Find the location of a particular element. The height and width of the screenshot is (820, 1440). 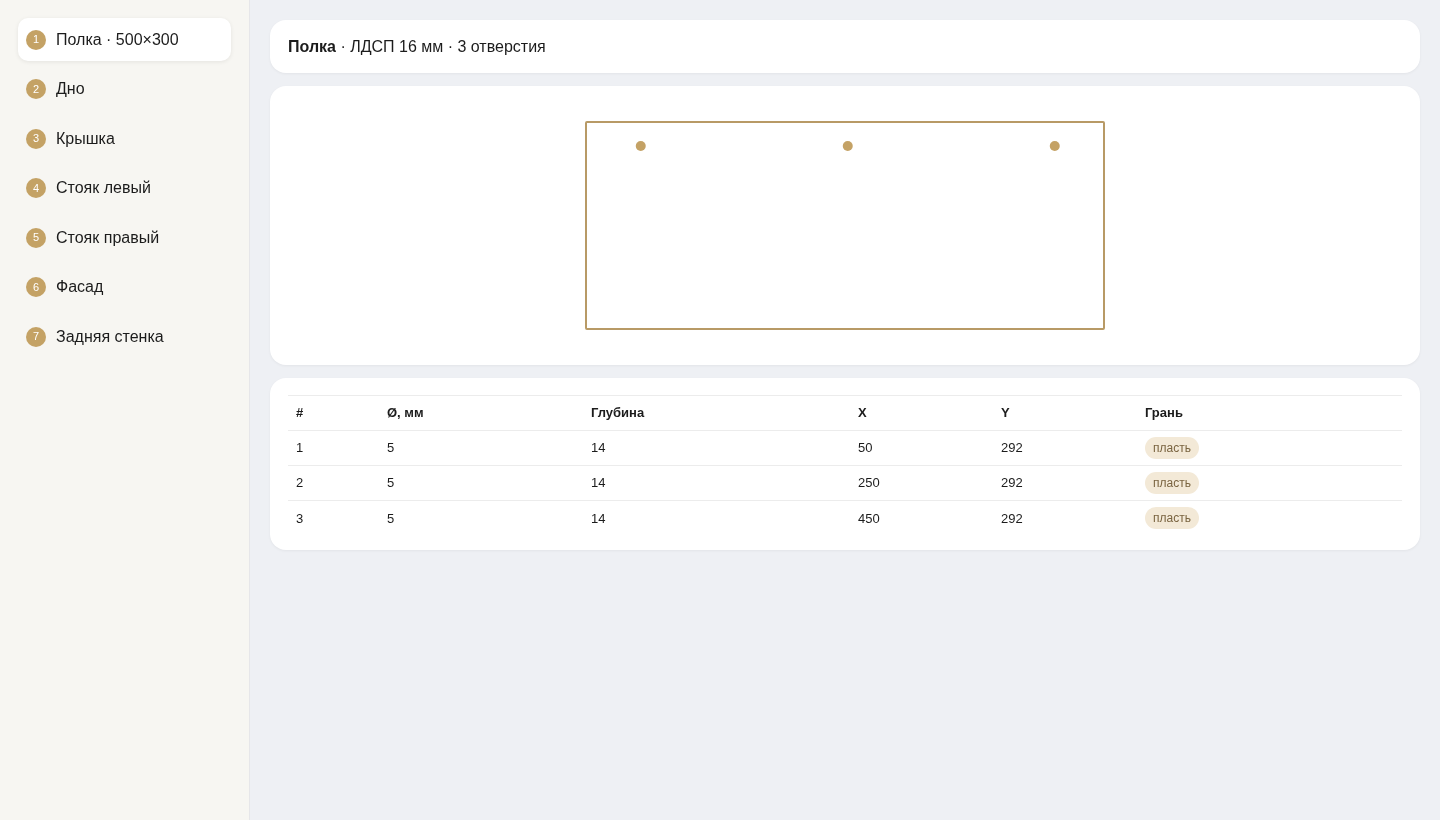

table-cell: 3 is located at coordinates (333, 518).